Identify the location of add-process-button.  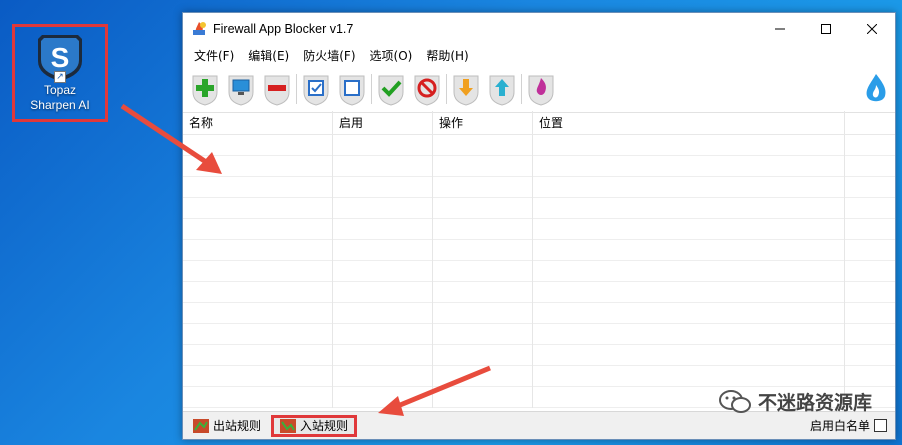
(241, 89).